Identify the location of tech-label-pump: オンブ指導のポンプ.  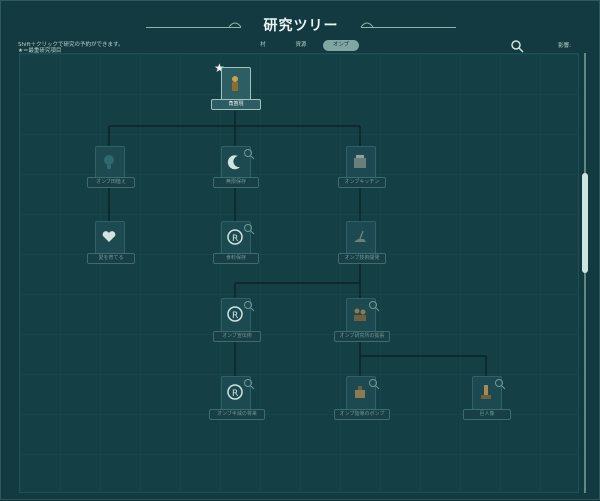
(362, 414).